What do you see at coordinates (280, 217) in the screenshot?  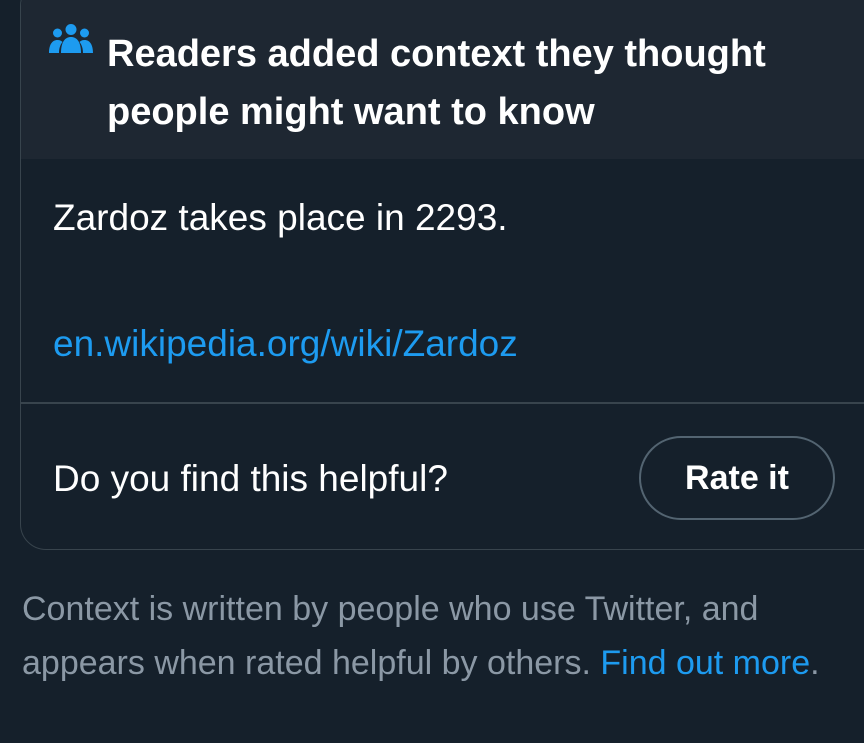 I see `note-text: Zardoz takes place in 2293.` at bounding box center [280, 217].